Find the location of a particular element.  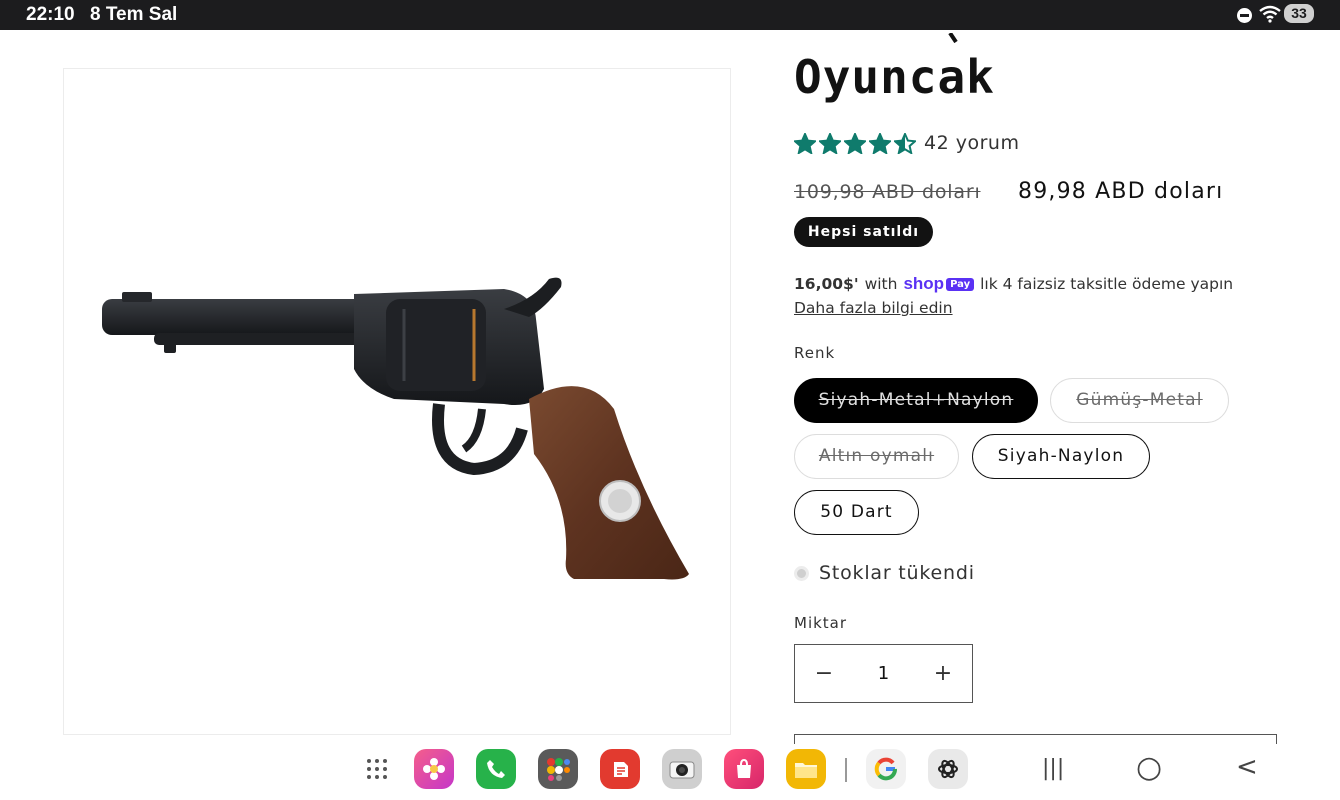

stock-dot-icon is located at coordinates (801, 573).